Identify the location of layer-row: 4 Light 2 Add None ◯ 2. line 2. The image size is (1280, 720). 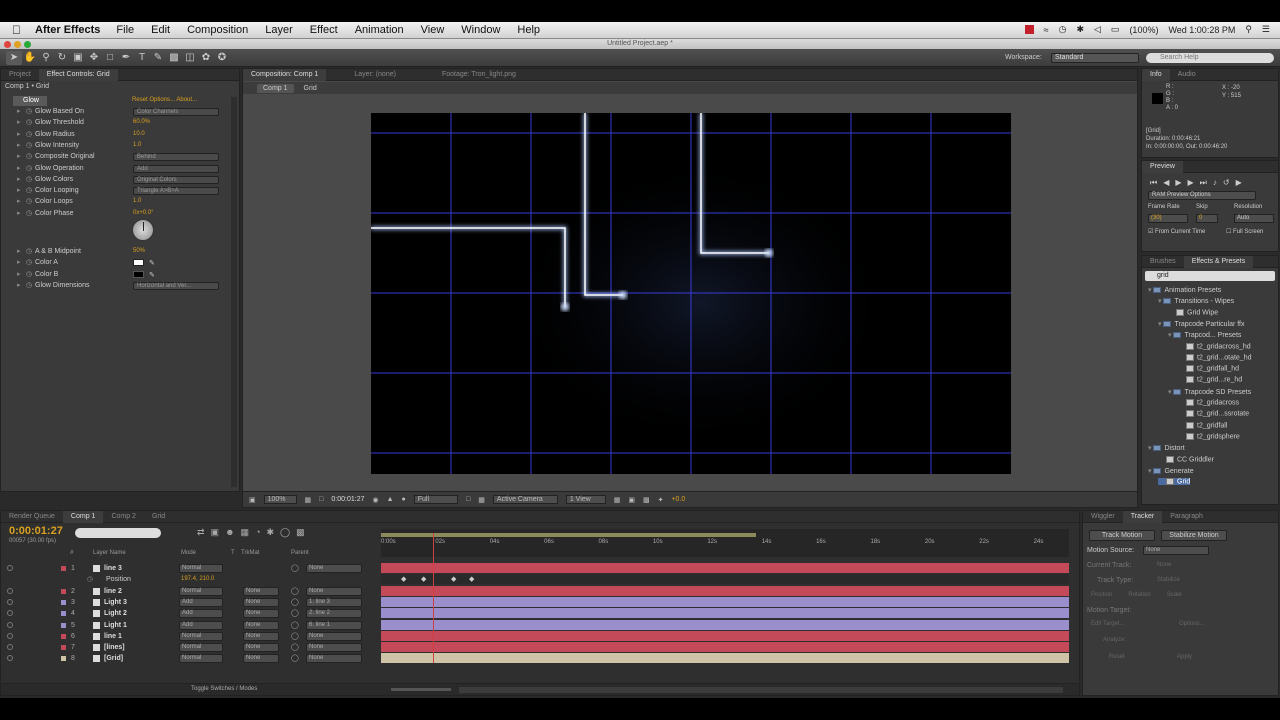
(541, 613).